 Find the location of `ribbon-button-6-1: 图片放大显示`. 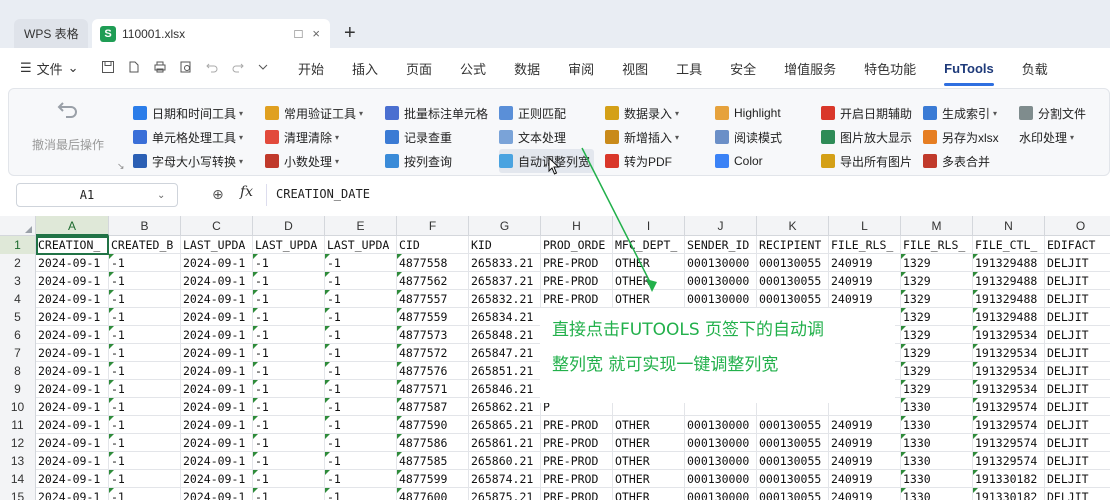

ribbon-button-6-1: 图片放大显示 is located at coordinates (866, 137).